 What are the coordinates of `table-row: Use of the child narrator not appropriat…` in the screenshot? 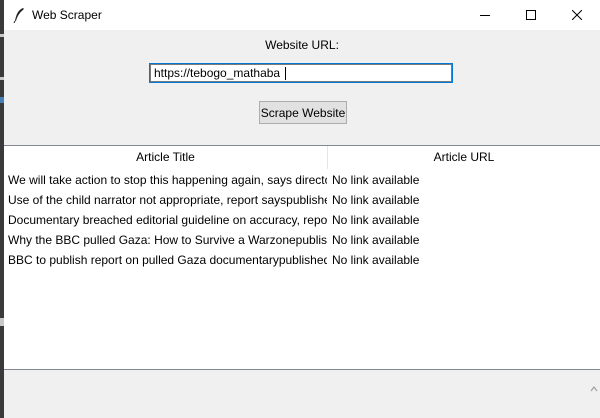 It's located at (302, 200).